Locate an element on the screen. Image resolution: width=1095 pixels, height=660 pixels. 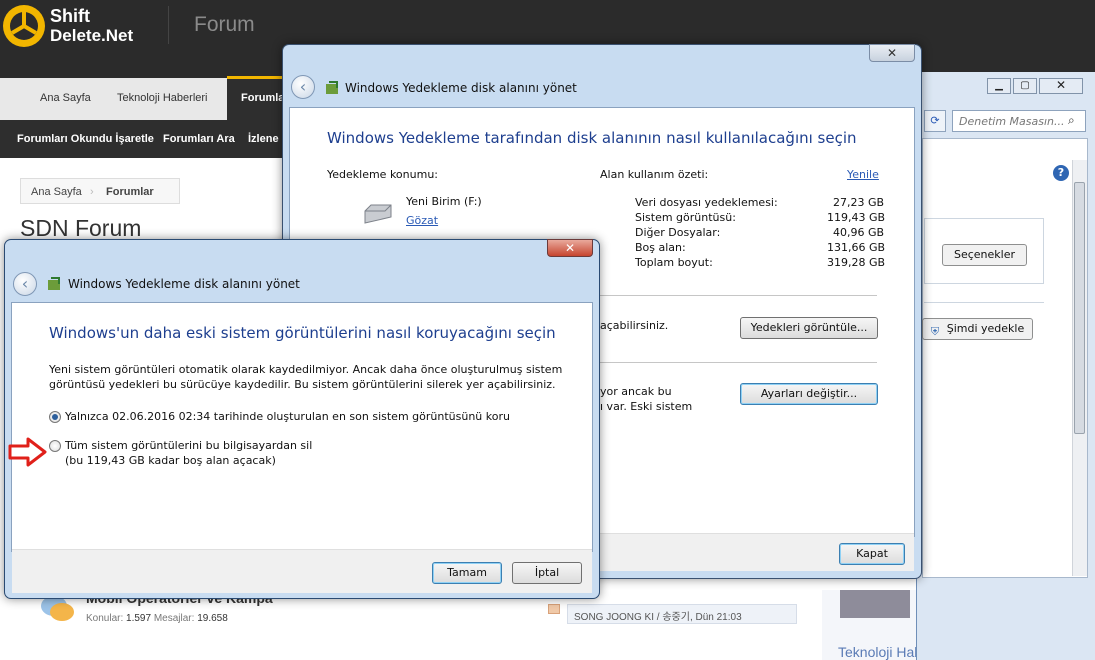
sidebar-image is located at coordinates (875, 604).